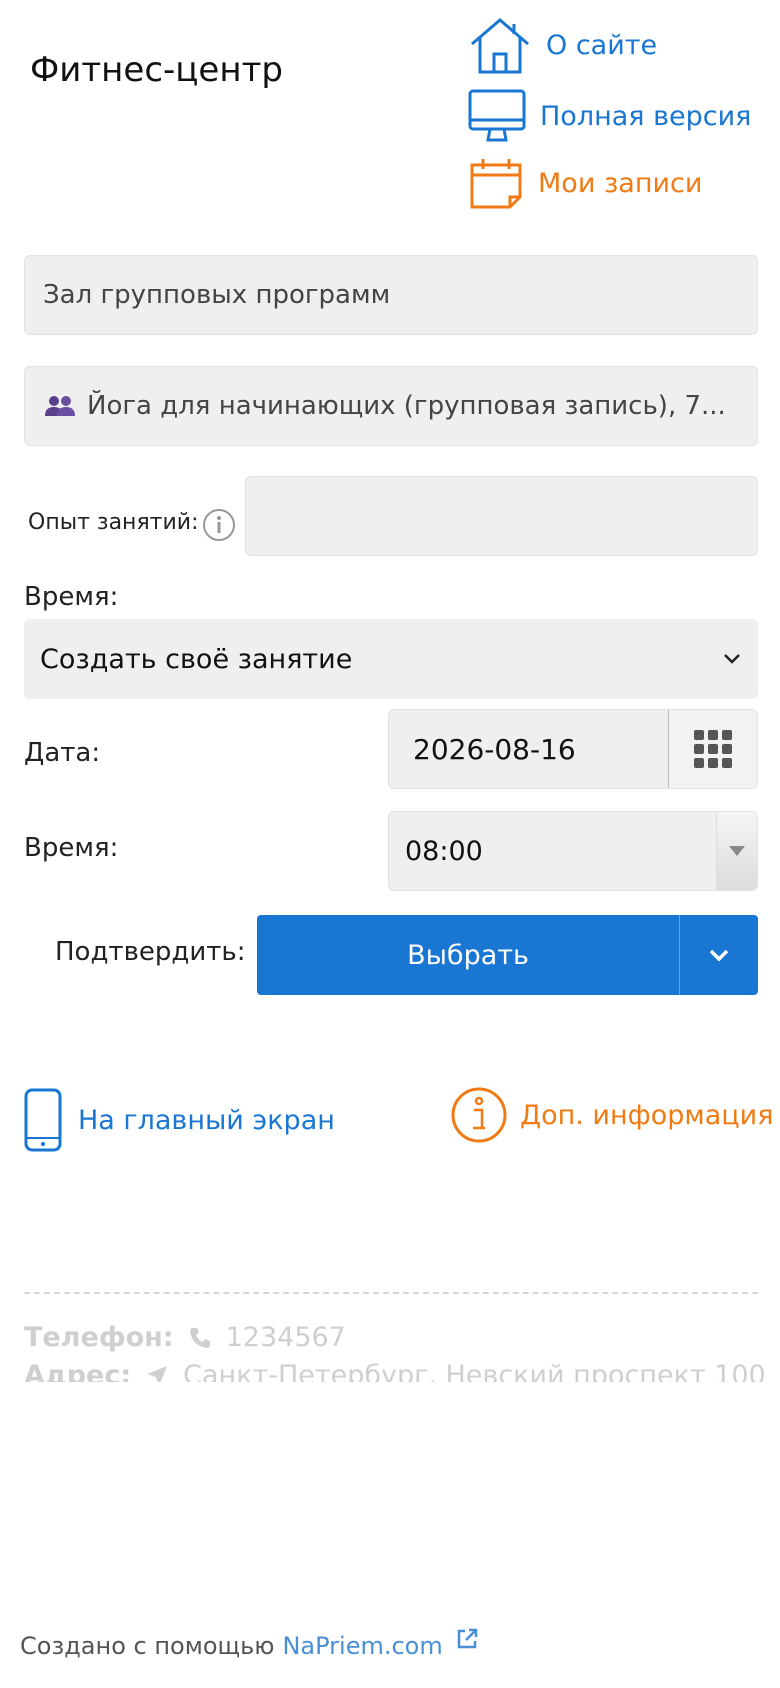 The height and width of the screenshot is (1688, 780). What do you see at coordinates (206, 1120) in the screenshot?
I see `home-screen-link-label: На главный экран` at bounding box center [206, 1120].